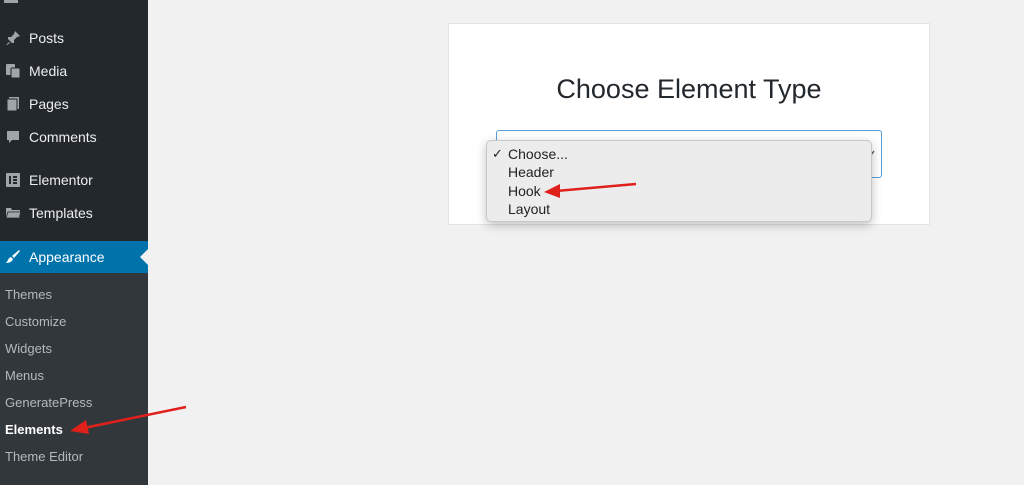 The image size is (1024, 485). Describe the element at coordinates (48, 402) in the screenshot. I see `submenu-item-generatepress: GeneratePress` at that location.